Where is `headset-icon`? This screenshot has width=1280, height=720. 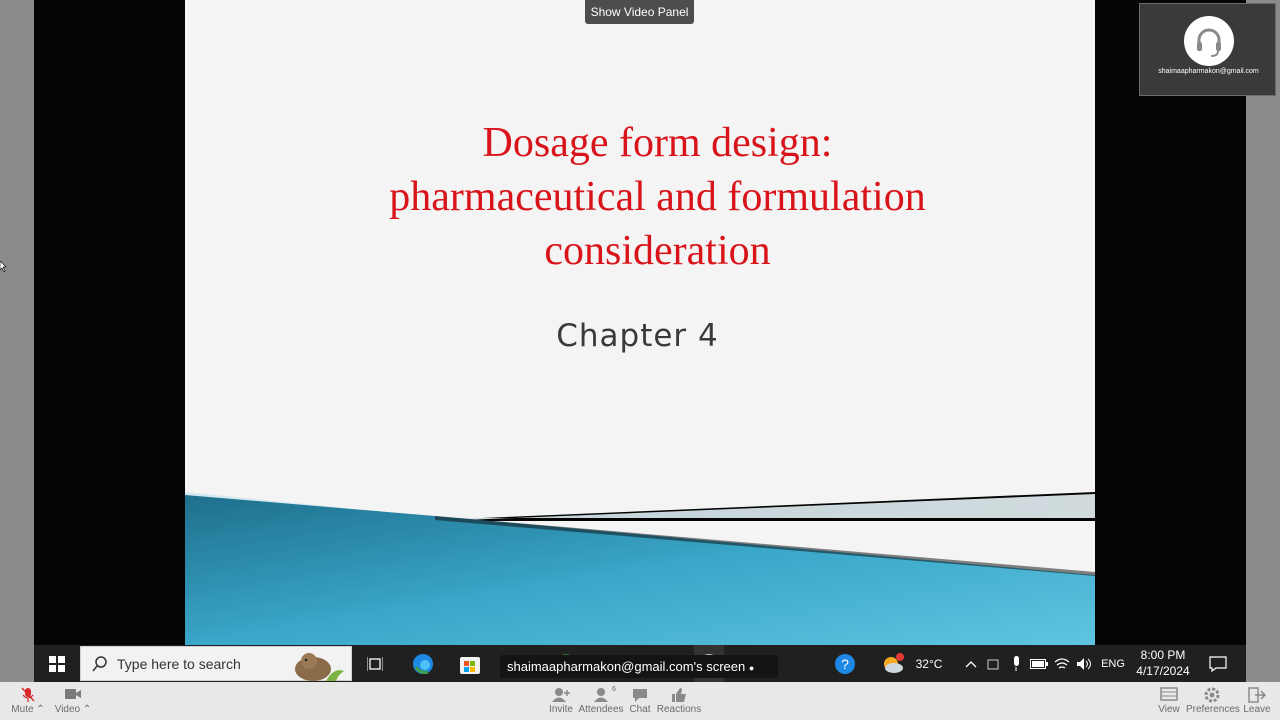 headset-icon is located at coordinates (1209, 42).